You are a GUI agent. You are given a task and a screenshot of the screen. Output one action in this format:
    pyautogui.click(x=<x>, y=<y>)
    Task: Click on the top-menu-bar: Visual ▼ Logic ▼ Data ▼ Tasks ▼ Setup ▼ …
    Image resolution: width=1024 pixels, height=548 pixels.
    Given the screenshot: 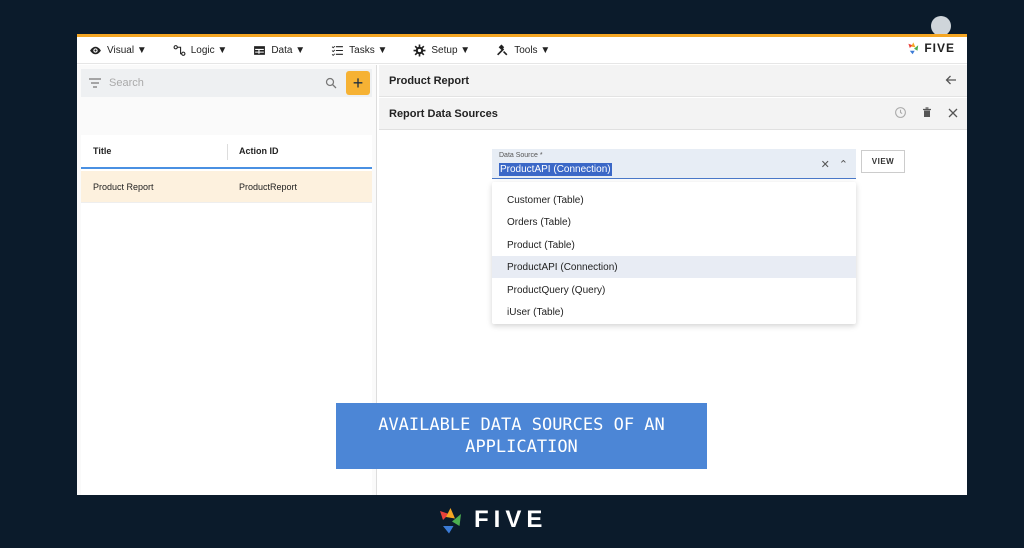 What is the action you would take?
    pyautogui.click(x=522, y=50)
    